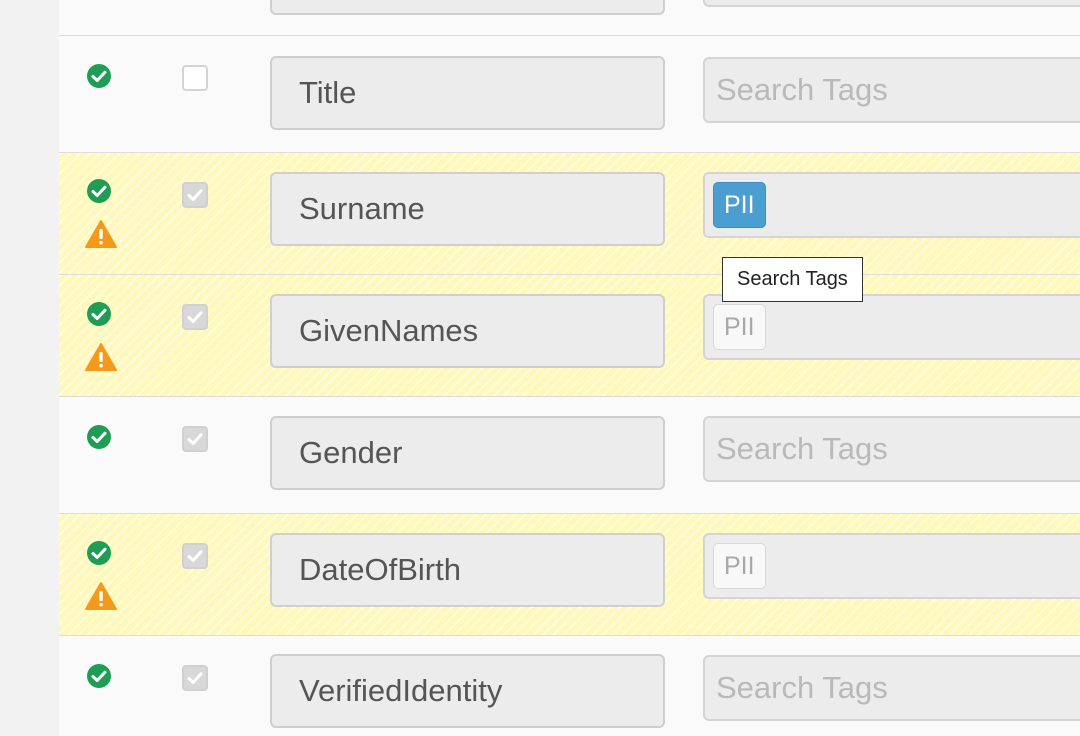 This screenshot has height=736, width=1080. What do you see at coordinates (467, 691) in the screenshot?
I see `field-name-input: VerifiedIdentity` at bounding box center [467, 691].